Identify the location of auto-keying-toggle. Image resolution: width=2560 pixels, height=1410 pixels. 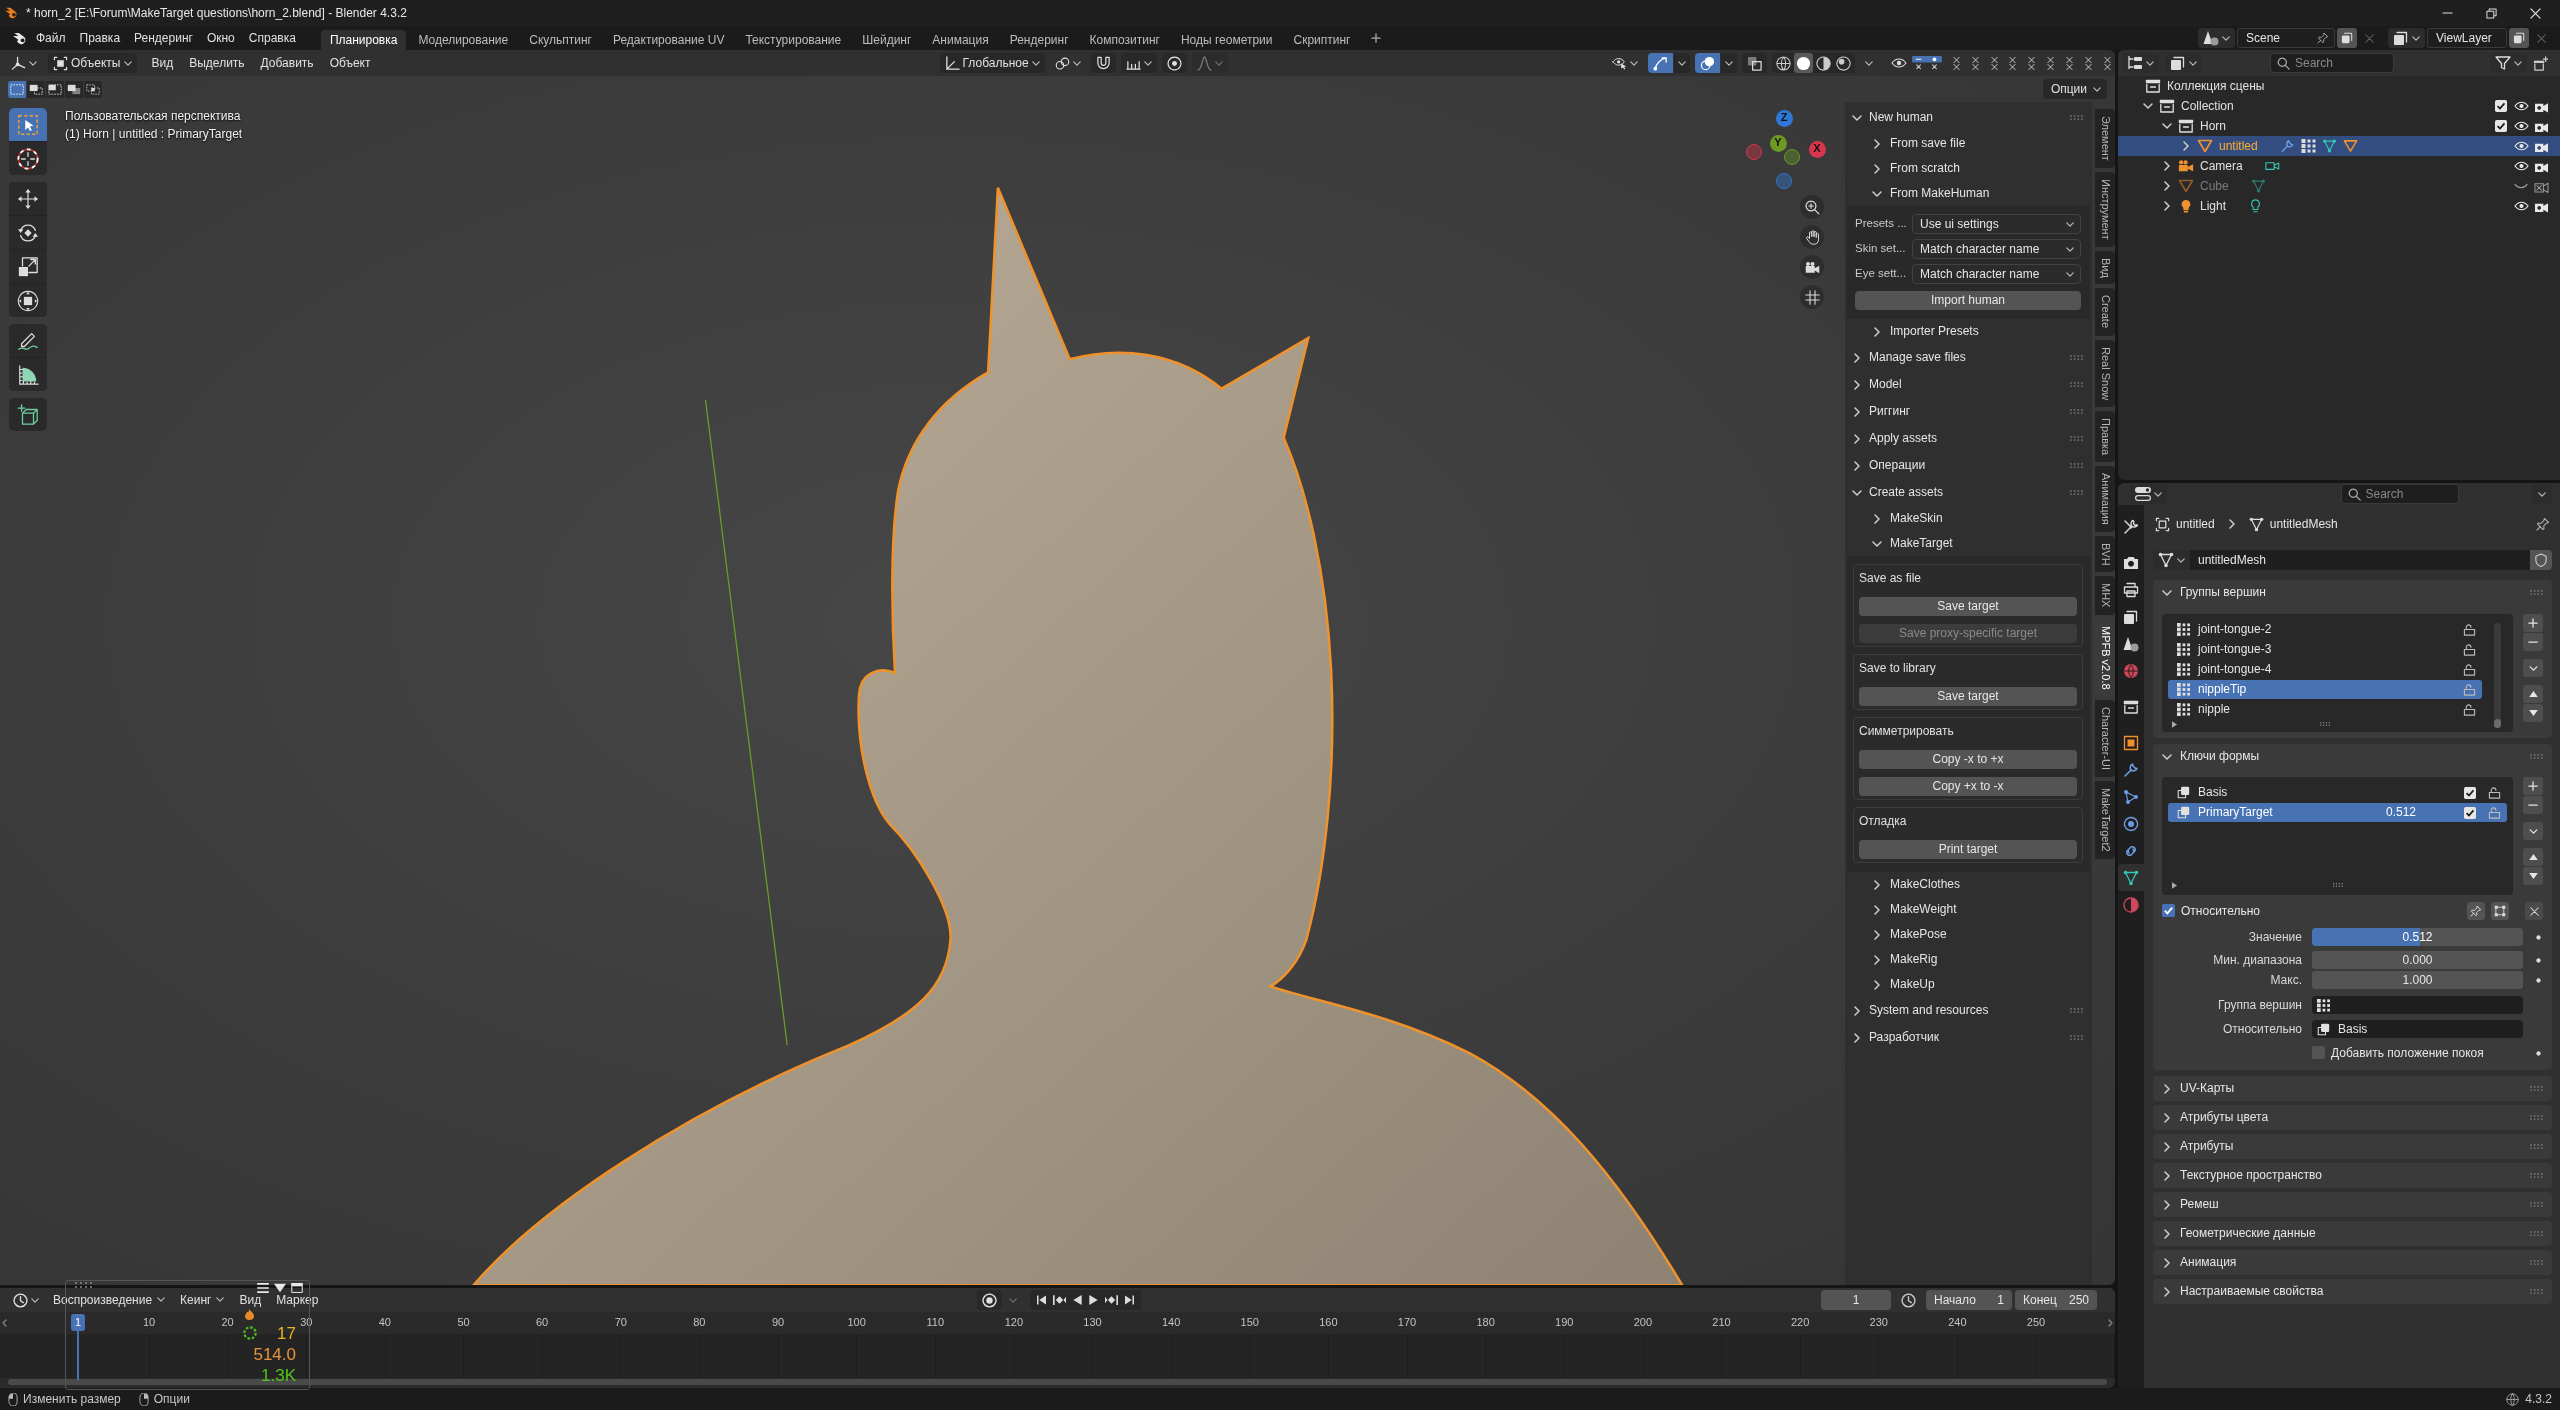
(990, 1300).